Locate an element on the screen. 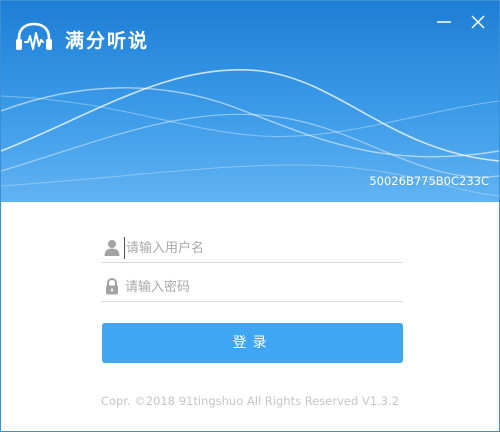 The height and width of the screenshot is (432, 500). lock-icon is located at coordinates (112, 286).